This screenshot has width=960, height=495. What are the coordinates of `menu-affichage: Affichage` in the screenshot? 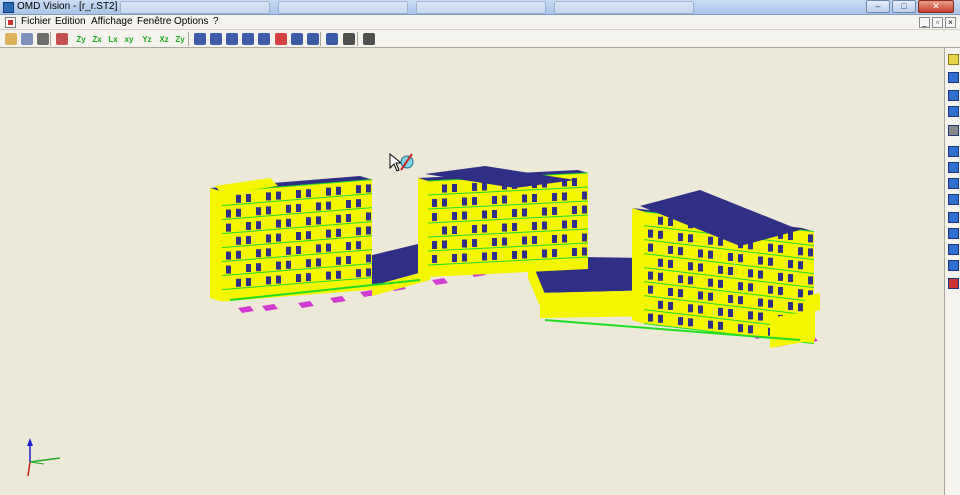 It's located at (112, 21).